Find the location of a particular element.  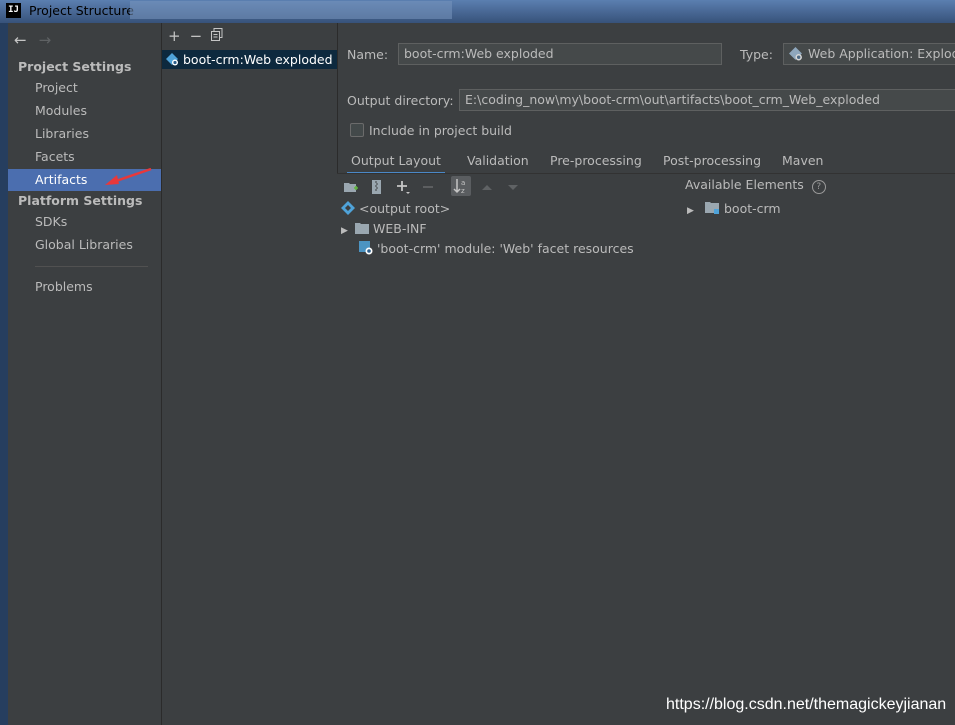

tree-row-label: WEB-INF is located at coordinates (400, 228).